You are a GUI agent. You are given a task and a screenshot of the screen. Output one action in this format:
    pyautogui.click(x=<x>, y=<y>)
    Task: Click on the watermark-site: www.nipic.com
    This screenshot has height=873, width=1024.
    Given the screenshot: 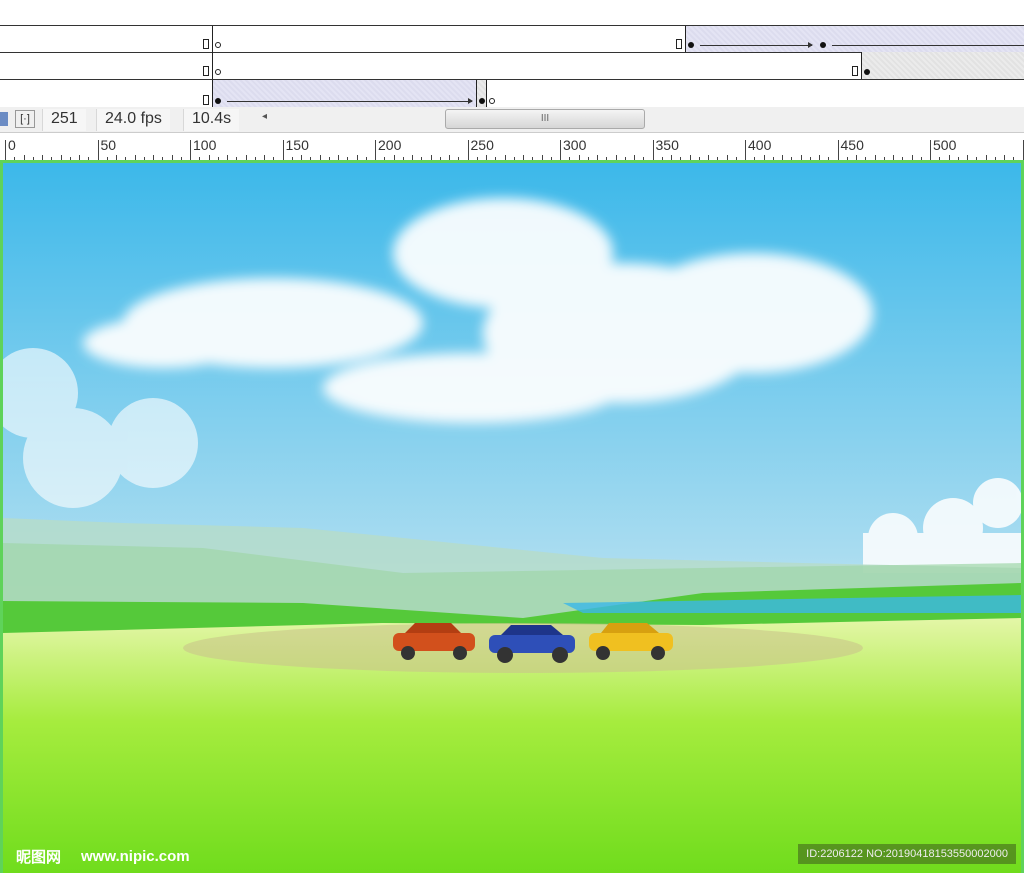 What is the action you would take?
    pyautogui.click(x=135, y=856)
    